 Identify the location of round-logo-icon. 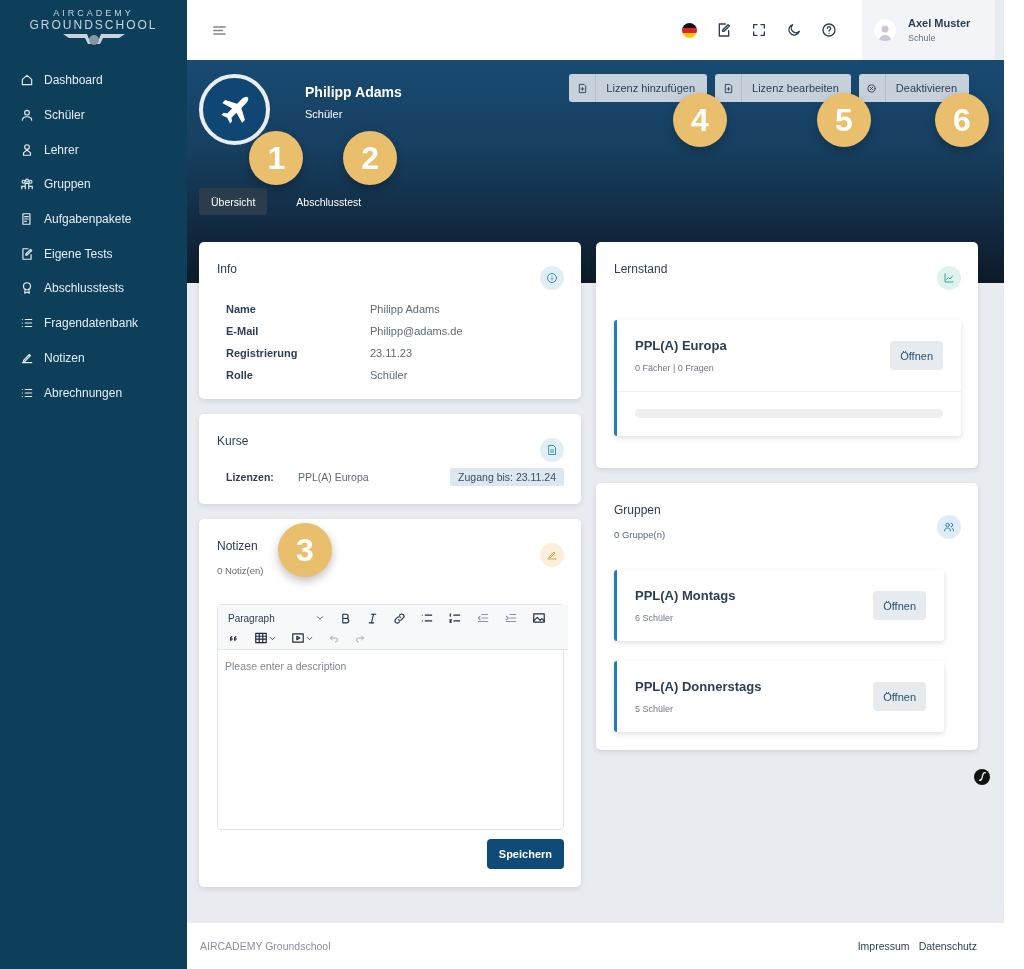
(982, 777).